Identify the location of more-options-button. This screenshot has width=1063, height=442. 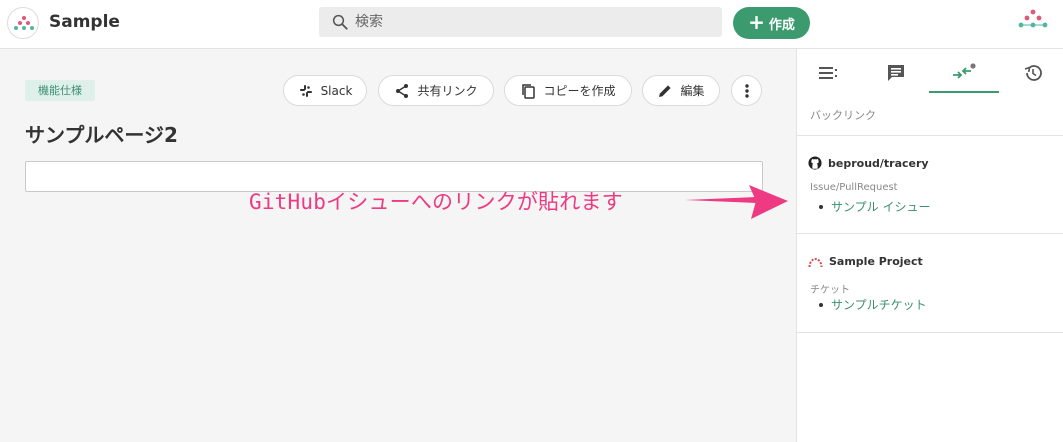
(746, 90).